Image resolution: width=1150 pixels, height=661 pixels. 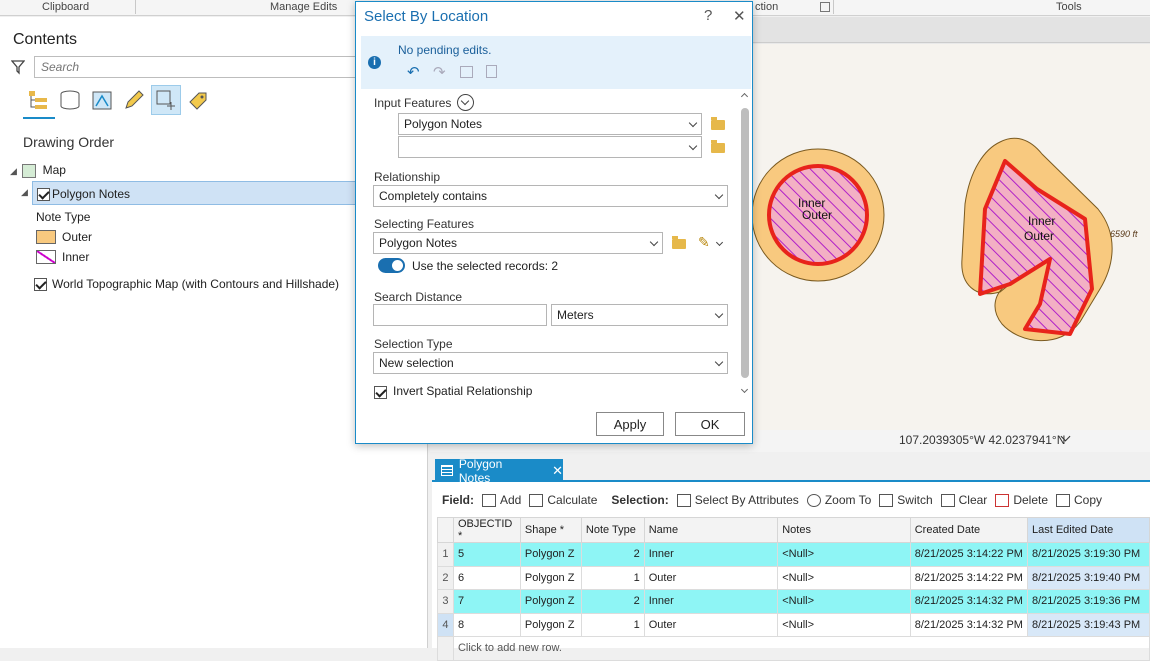 What do you see at coordinates (906, 500) in the screenshot?
I see `switch-button: Switch` at bounding box center [906, 500].